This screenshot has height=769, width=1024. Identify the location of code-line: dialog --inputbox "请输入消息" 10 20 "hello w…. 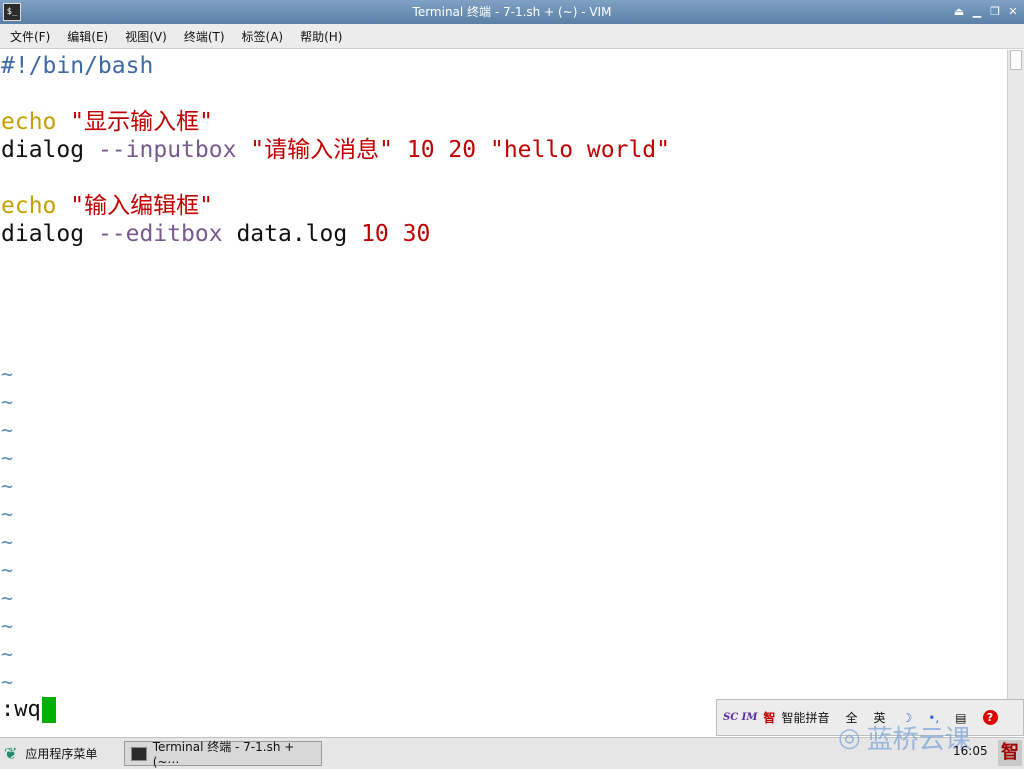
(335, 150).